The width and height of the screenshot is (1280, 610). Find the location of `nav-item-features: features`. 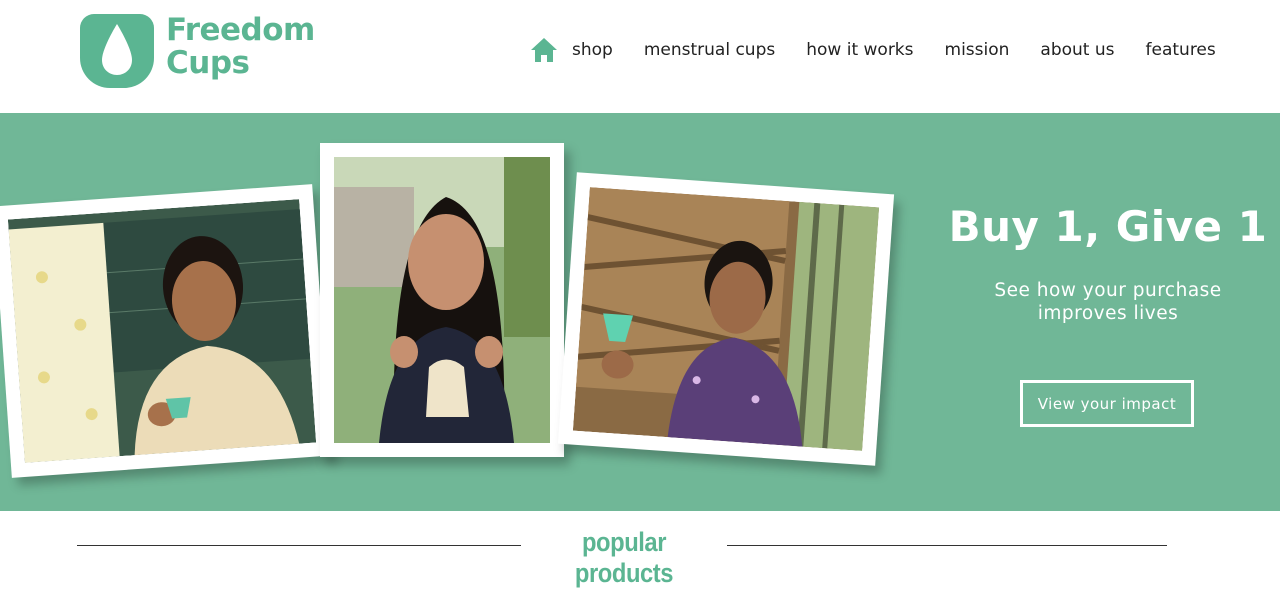

nav-item-features: features is located at coordinates (1181, 50).